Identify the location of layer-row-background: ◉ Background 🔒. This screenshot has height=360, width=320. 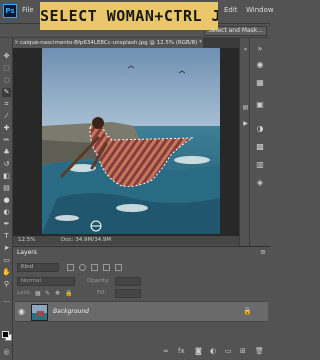
(141, 311).